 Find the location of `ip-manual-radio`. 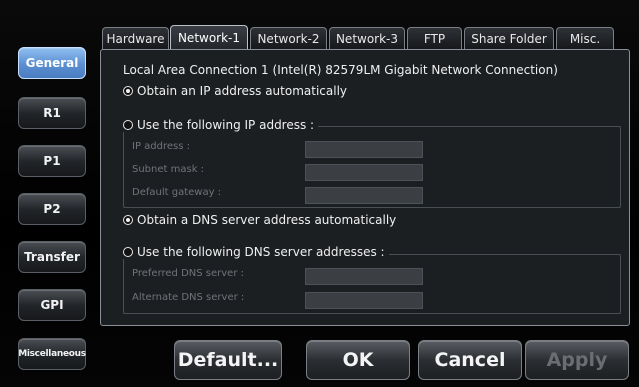

ip-manual-radio is located at coordinates (128, 125).